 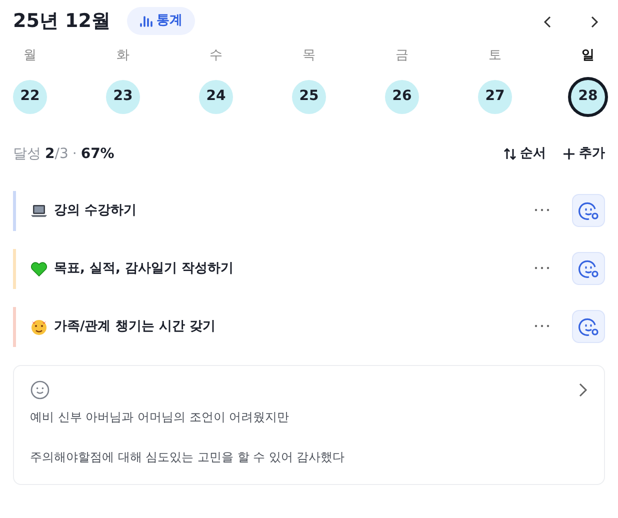 I want to click on task-row: 강의 수강하기, so click(x=309, y=210).